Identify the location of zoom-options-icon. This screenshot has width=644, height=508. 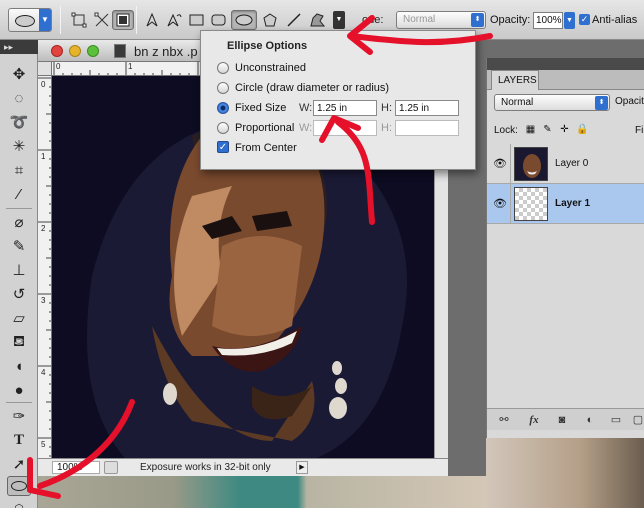
(111, 467).